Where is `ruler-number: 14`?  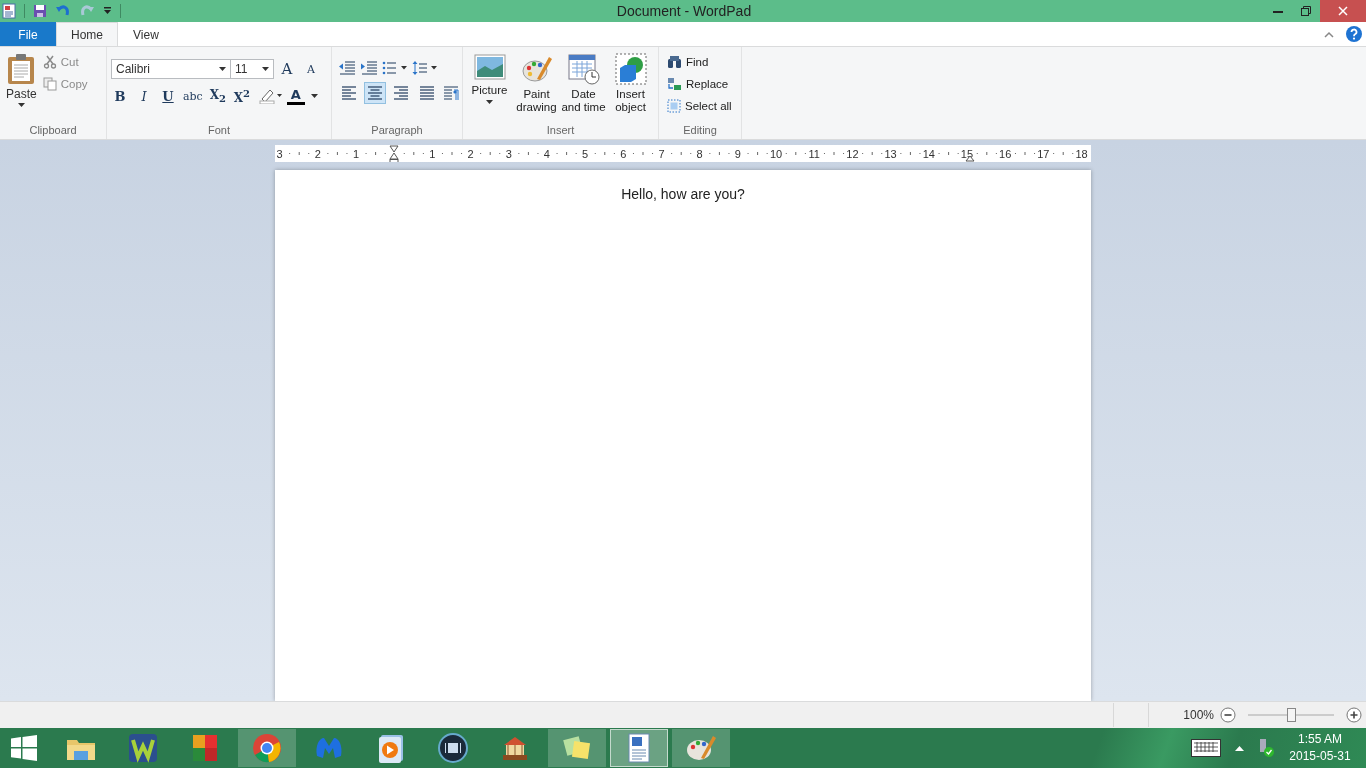
ruler-number: 14 is located at coordinates (928, 153).